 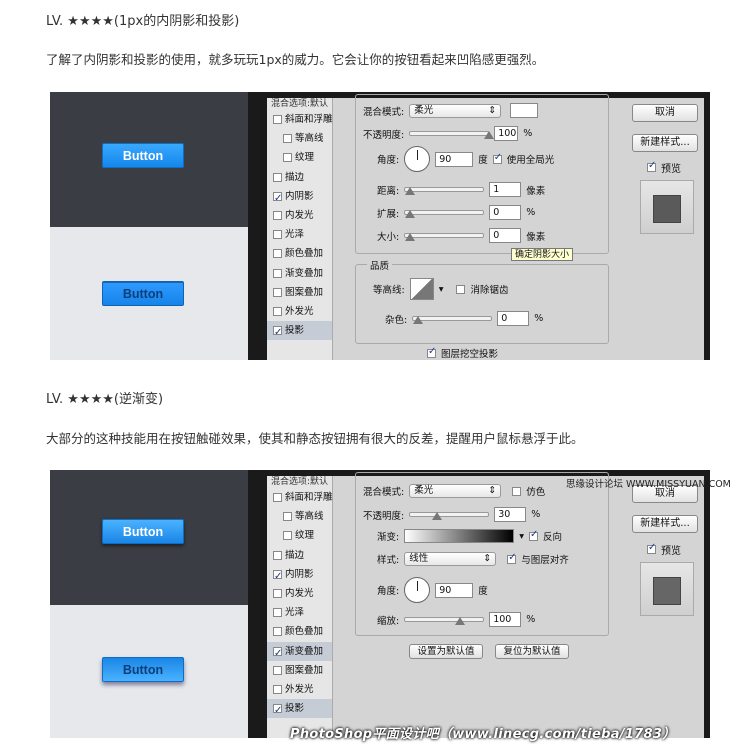 What do you see at coordinates (517, 491) in the screenshot?
I see `dither-checkbox` at bounding box center [517, 491].